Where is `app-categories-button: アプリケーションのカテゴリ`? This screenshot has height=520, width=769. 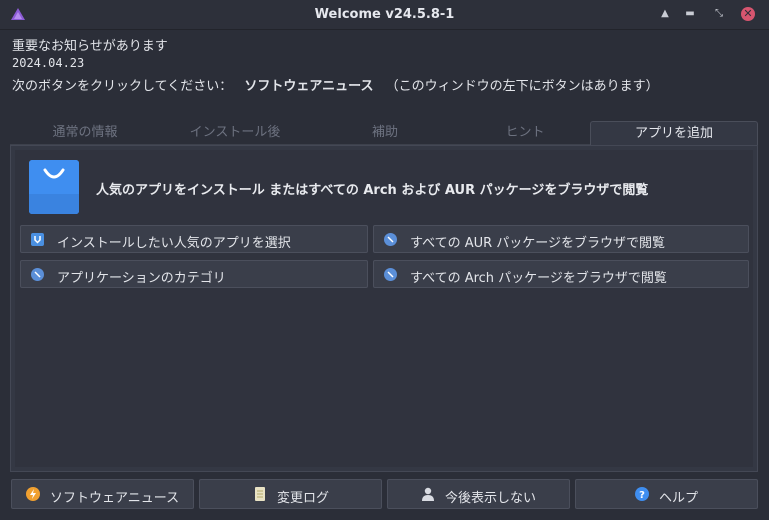 app-categories-button: アプリケーションのカテゴリ is located at coordinates (194, 274).